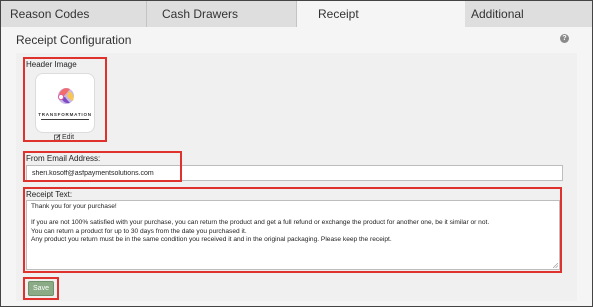  Describe the element at coordinates (41, 288) in the screenshot. I see `highlight-save-button` at that location.